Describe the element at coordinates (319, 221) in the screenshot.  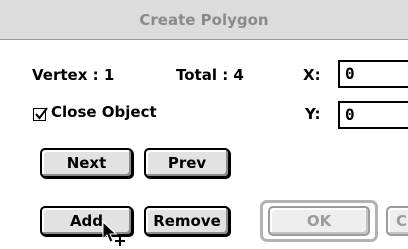
I see `ok-button: OK` at that location.